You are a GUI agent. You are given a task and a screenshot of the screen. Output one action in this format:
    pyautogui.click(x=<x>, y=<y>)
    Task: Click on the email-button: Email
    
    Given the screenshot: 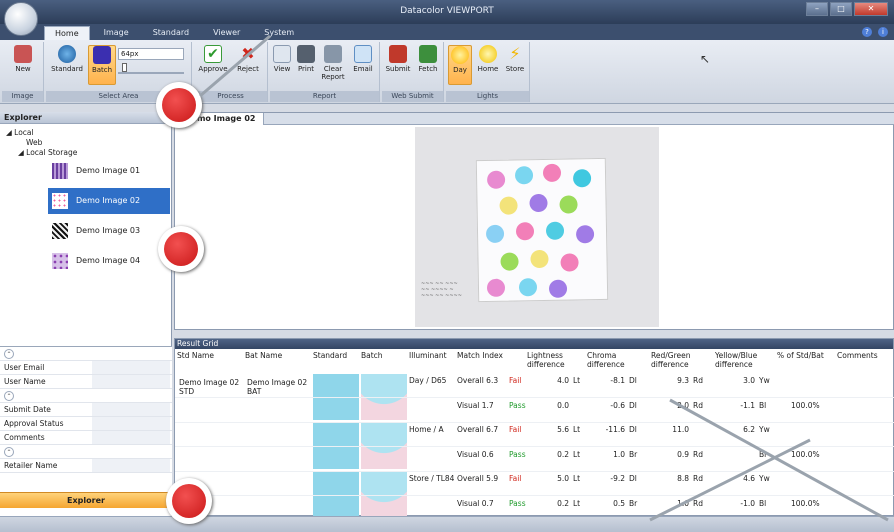 What is the action you would take?
    pyautogui.click(x=363, y=59)
    